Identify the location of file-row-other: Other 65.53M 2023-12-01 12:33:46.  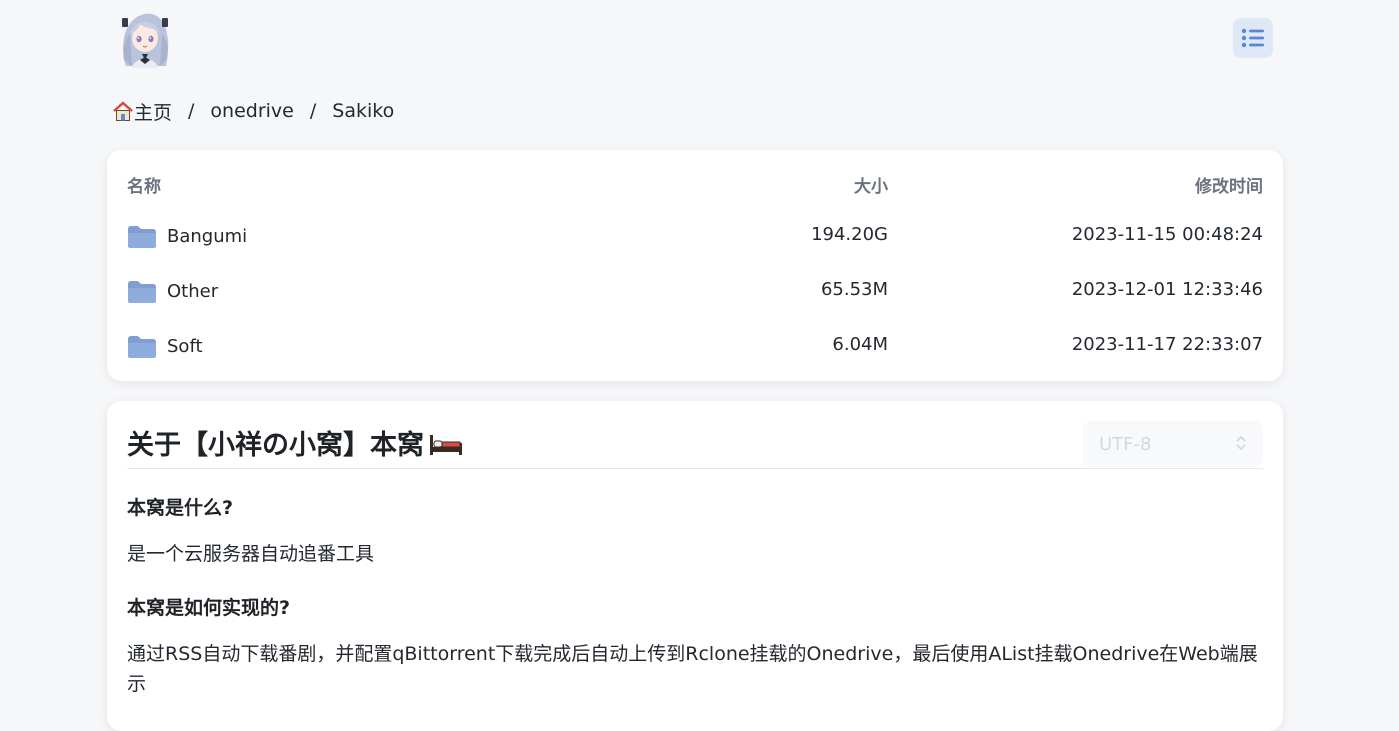
(695, 291).